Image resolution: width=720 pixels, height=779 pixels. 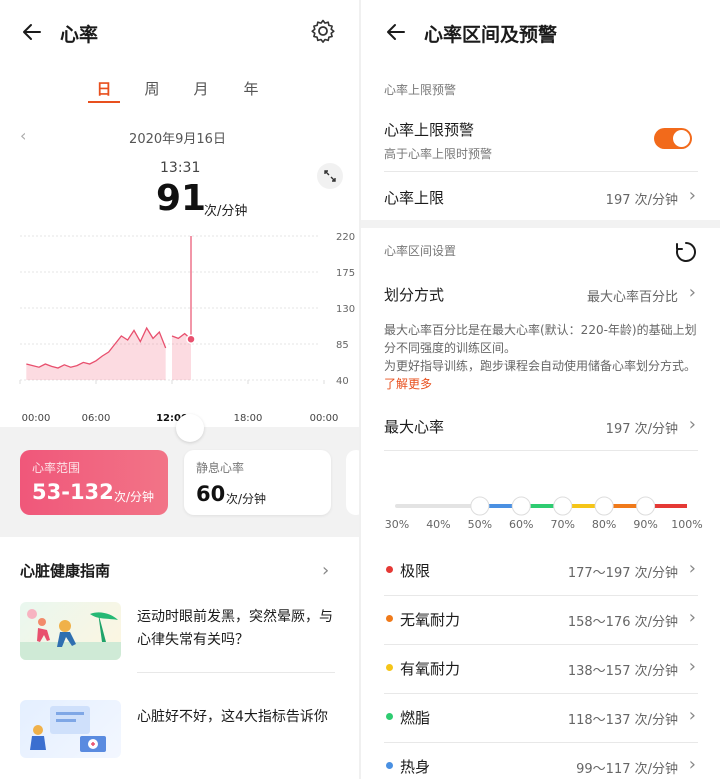 What do you see at coordinates (541, 623) in the screenshot?
I see `zone-row: 无氧耐力 158～176 次/分钟 ›` at bounding box center [541, 623].